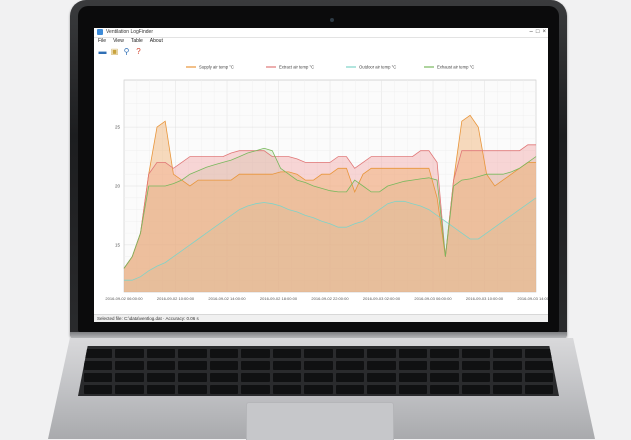 The height and width of the screenshot is (440, 631). Describe the element at coordinates (321, 52) in the screenshot. I see `toolbar: ▬ ▣ ⚲ ?` at that location.